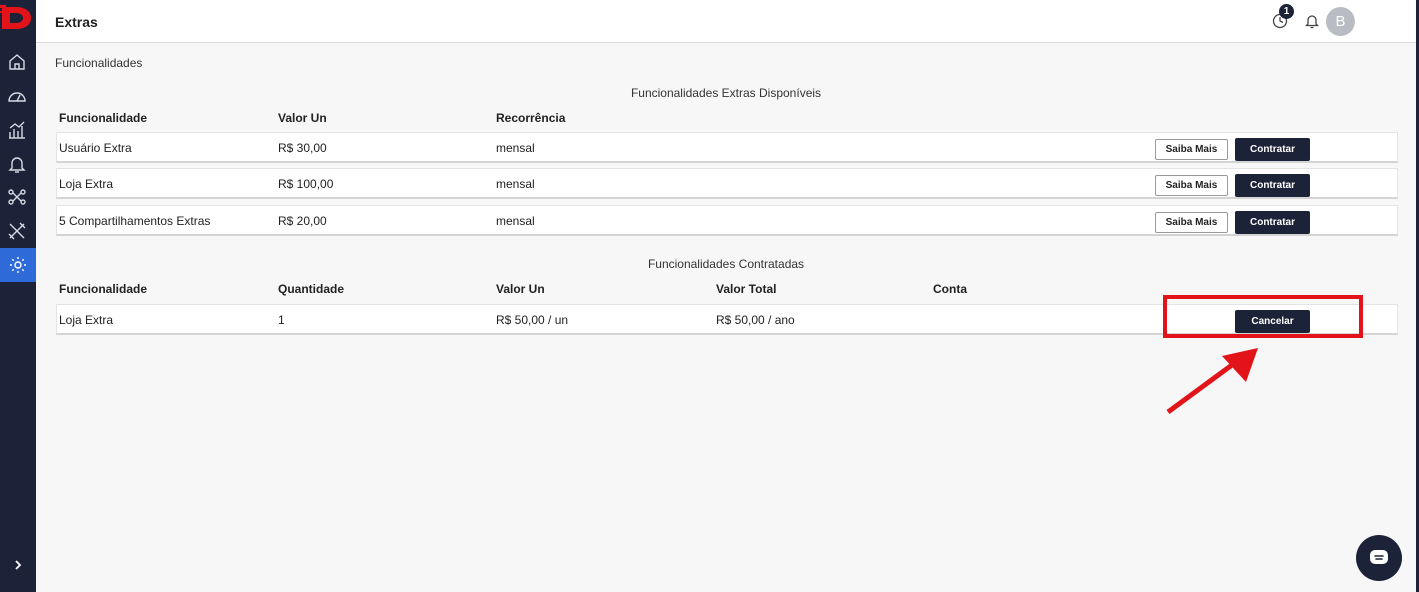  Describe the element at coordinates (281, 320) in the screenshot. I see `contracted-quantity: 1` at that location.